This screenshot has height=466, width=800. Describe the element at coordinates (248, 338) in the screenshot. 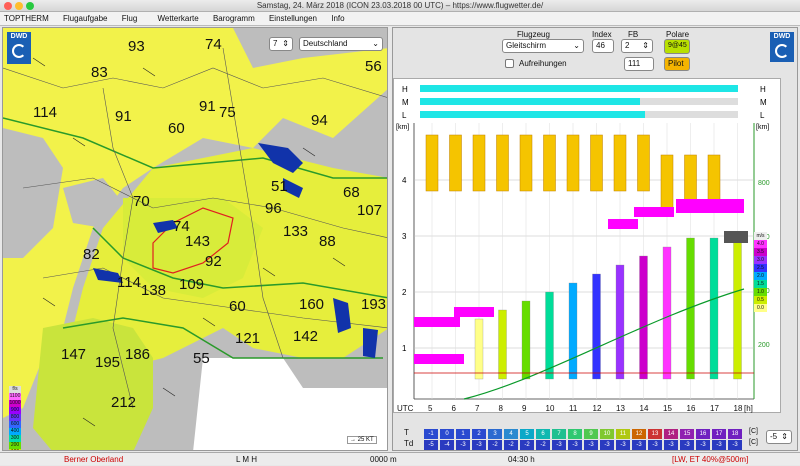

I see `thermal-value: 121` at that location.